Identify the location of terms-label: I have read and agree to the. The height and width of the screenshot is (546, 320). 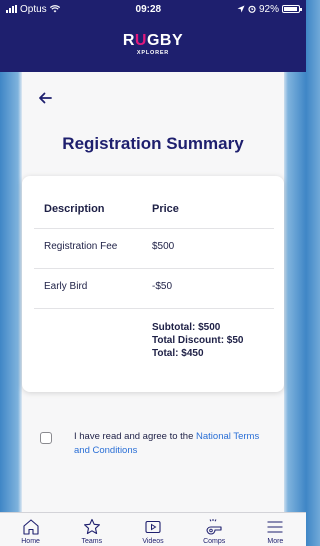
(135, 436).